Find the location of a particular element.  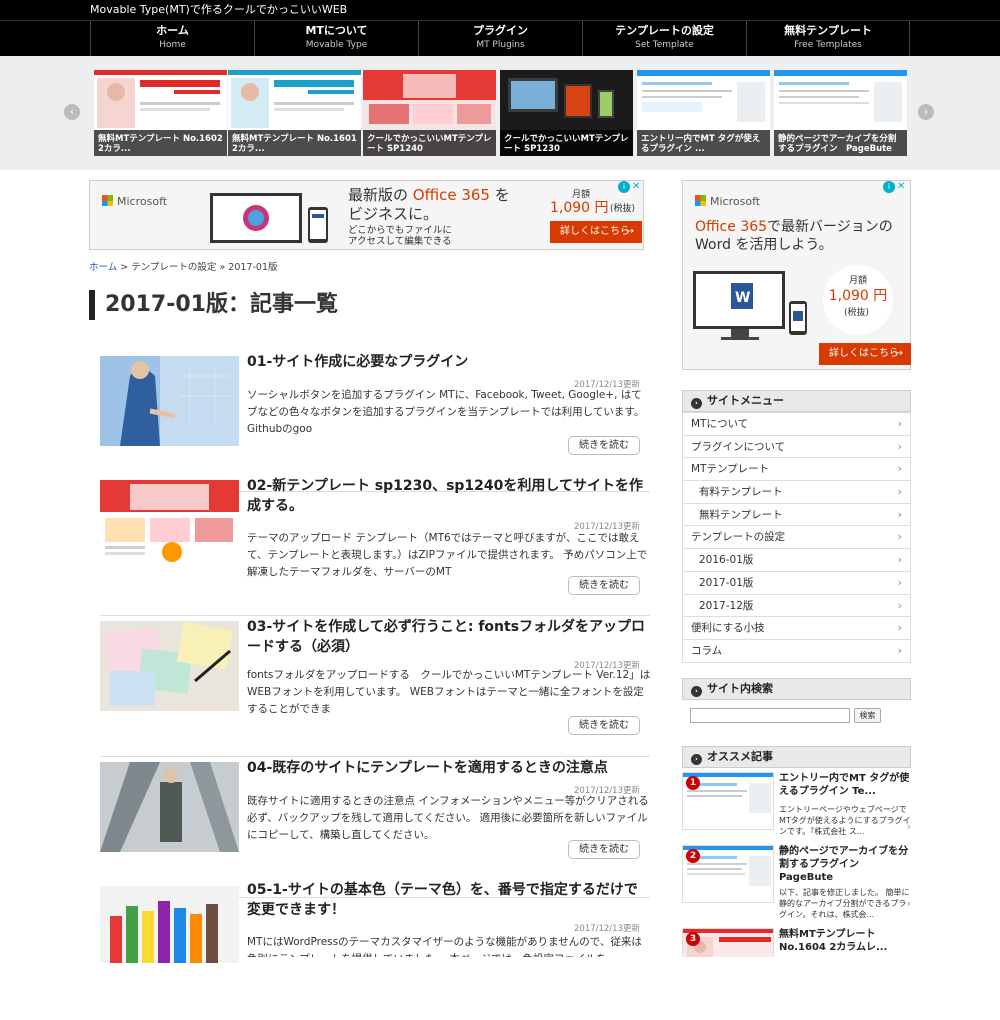

site-search-title: サイト内検索 is located at coordinates (740, 688).